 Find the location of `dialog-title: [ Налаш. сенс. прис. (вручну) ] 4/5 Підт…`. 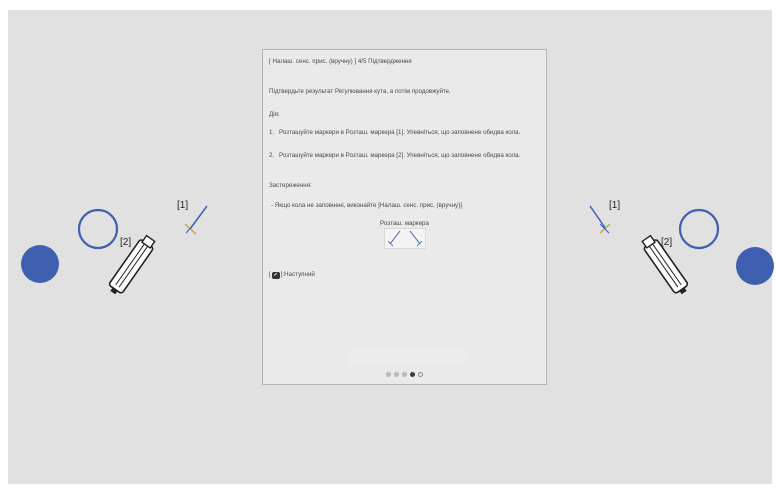

dialog-title: [ Налаш. сенс. прис. (вручну) ] 4/5 Підт… is located at coordinates (340, 61).